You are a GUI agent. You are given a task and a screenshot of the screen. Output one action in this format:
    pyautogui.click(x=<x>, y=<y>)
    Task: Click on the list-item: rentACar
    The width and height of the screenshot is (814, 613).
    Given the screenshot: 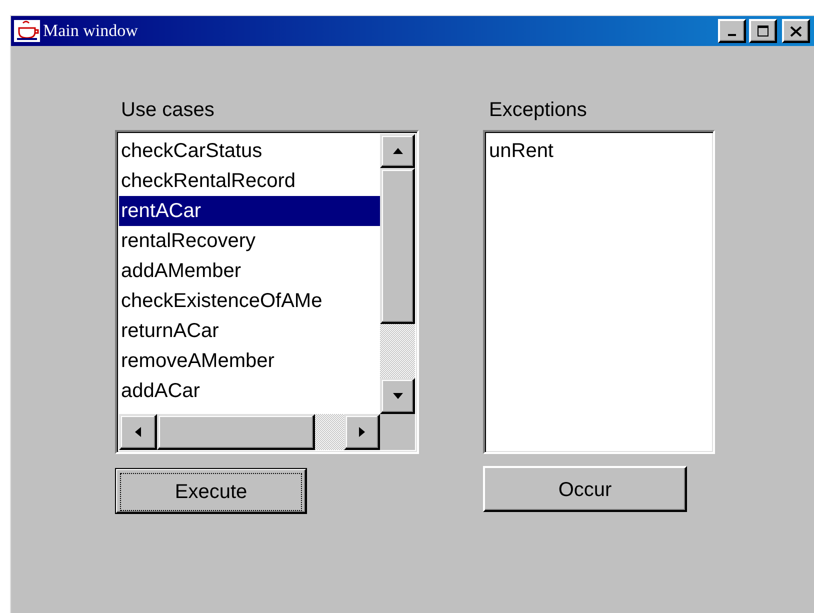 What is the action you would take?
    pyautogui.click(x=249, y=211)
    